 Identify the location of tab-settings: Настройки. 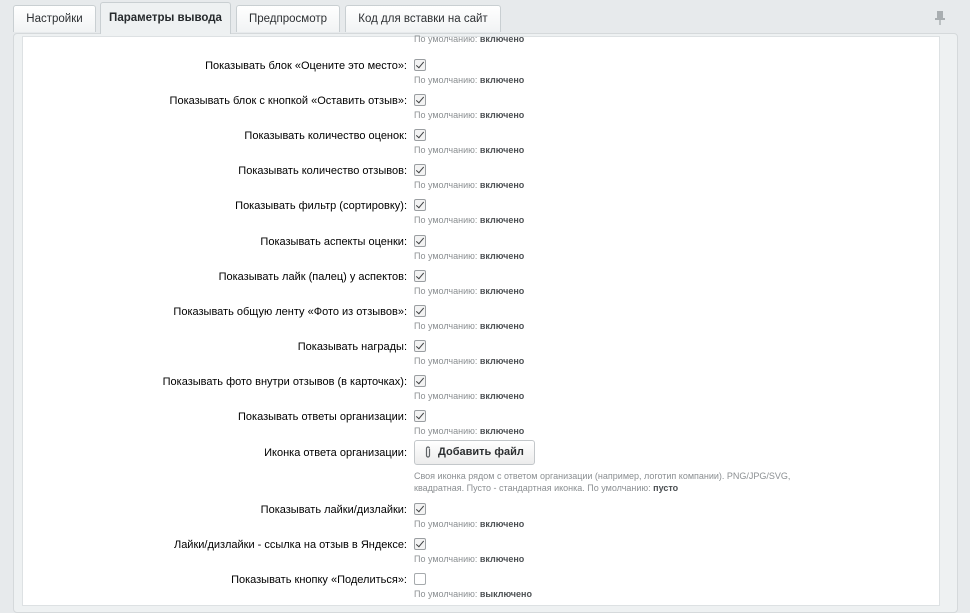
(54, 18).